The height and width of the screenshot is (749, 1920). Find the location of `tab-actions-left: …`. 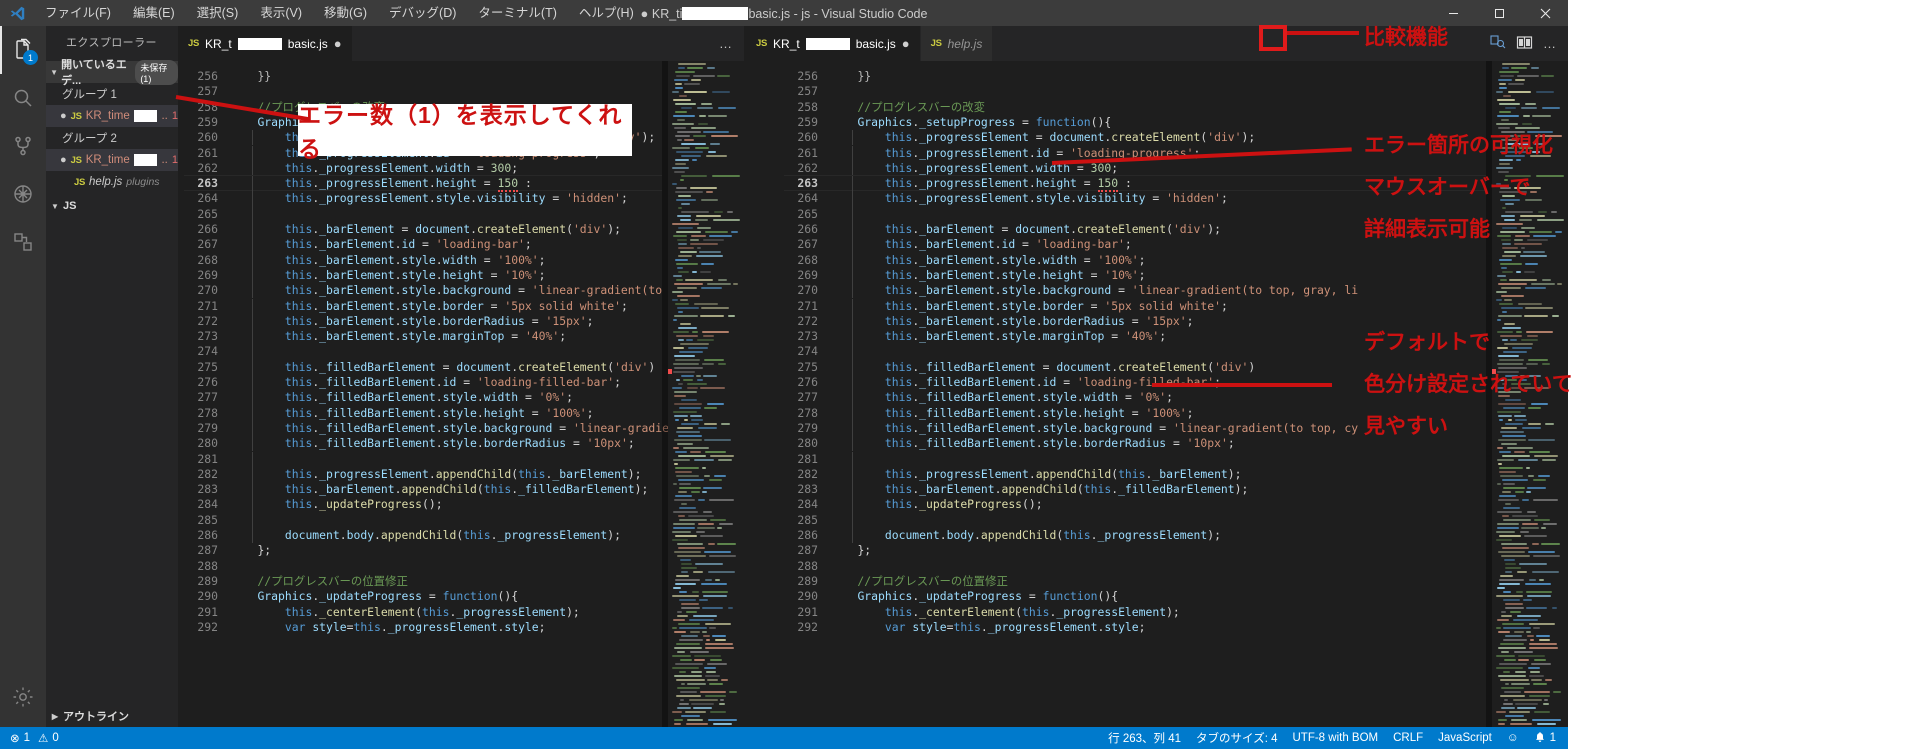

tab-actions-left: … is located at coordinates (731, 43).